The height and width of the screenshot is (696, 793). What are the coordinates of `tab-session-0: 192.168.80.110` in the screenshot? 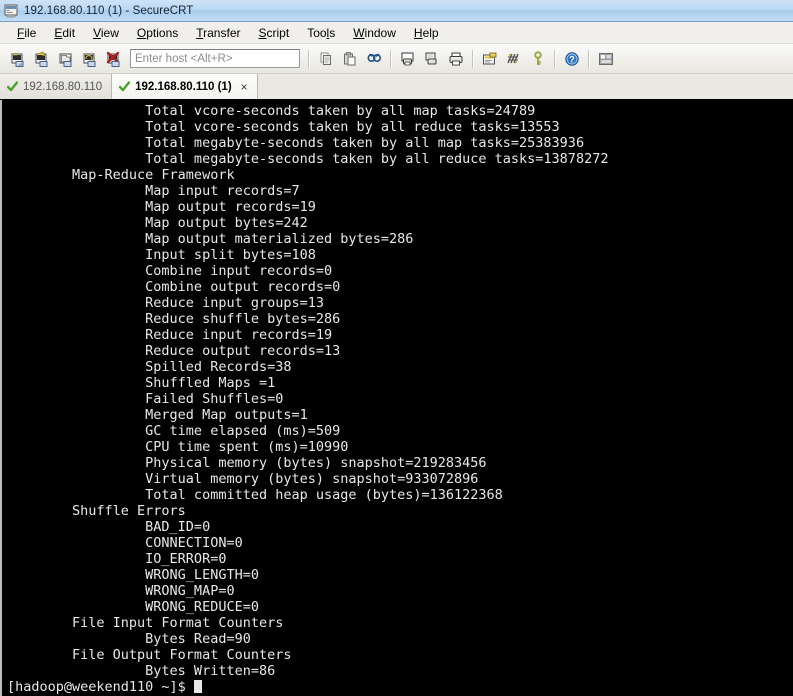 It's located at (56, 86).